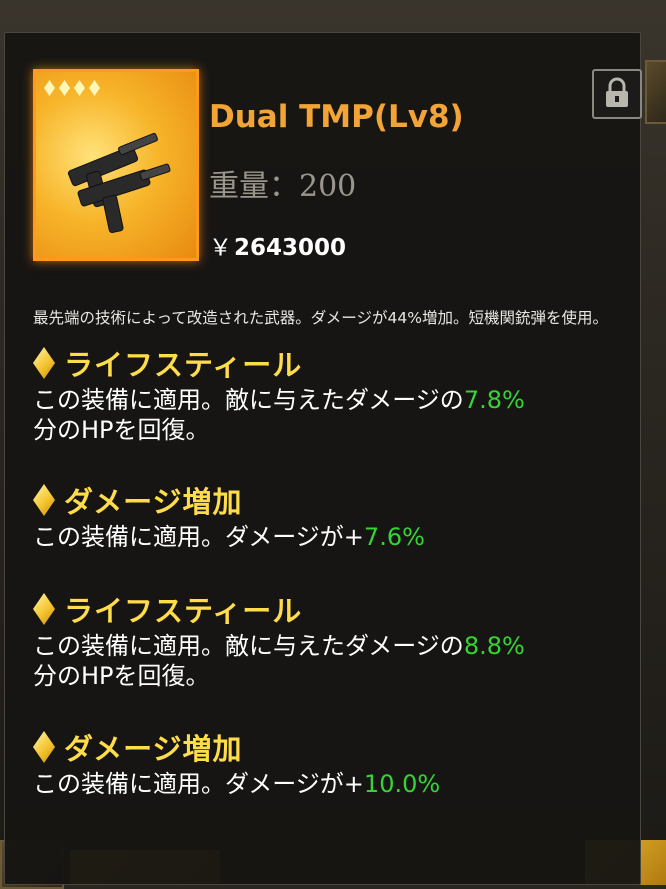 The height and width of the screenshot is (889, 666). I want to click on lock-button, so click(617, 94).